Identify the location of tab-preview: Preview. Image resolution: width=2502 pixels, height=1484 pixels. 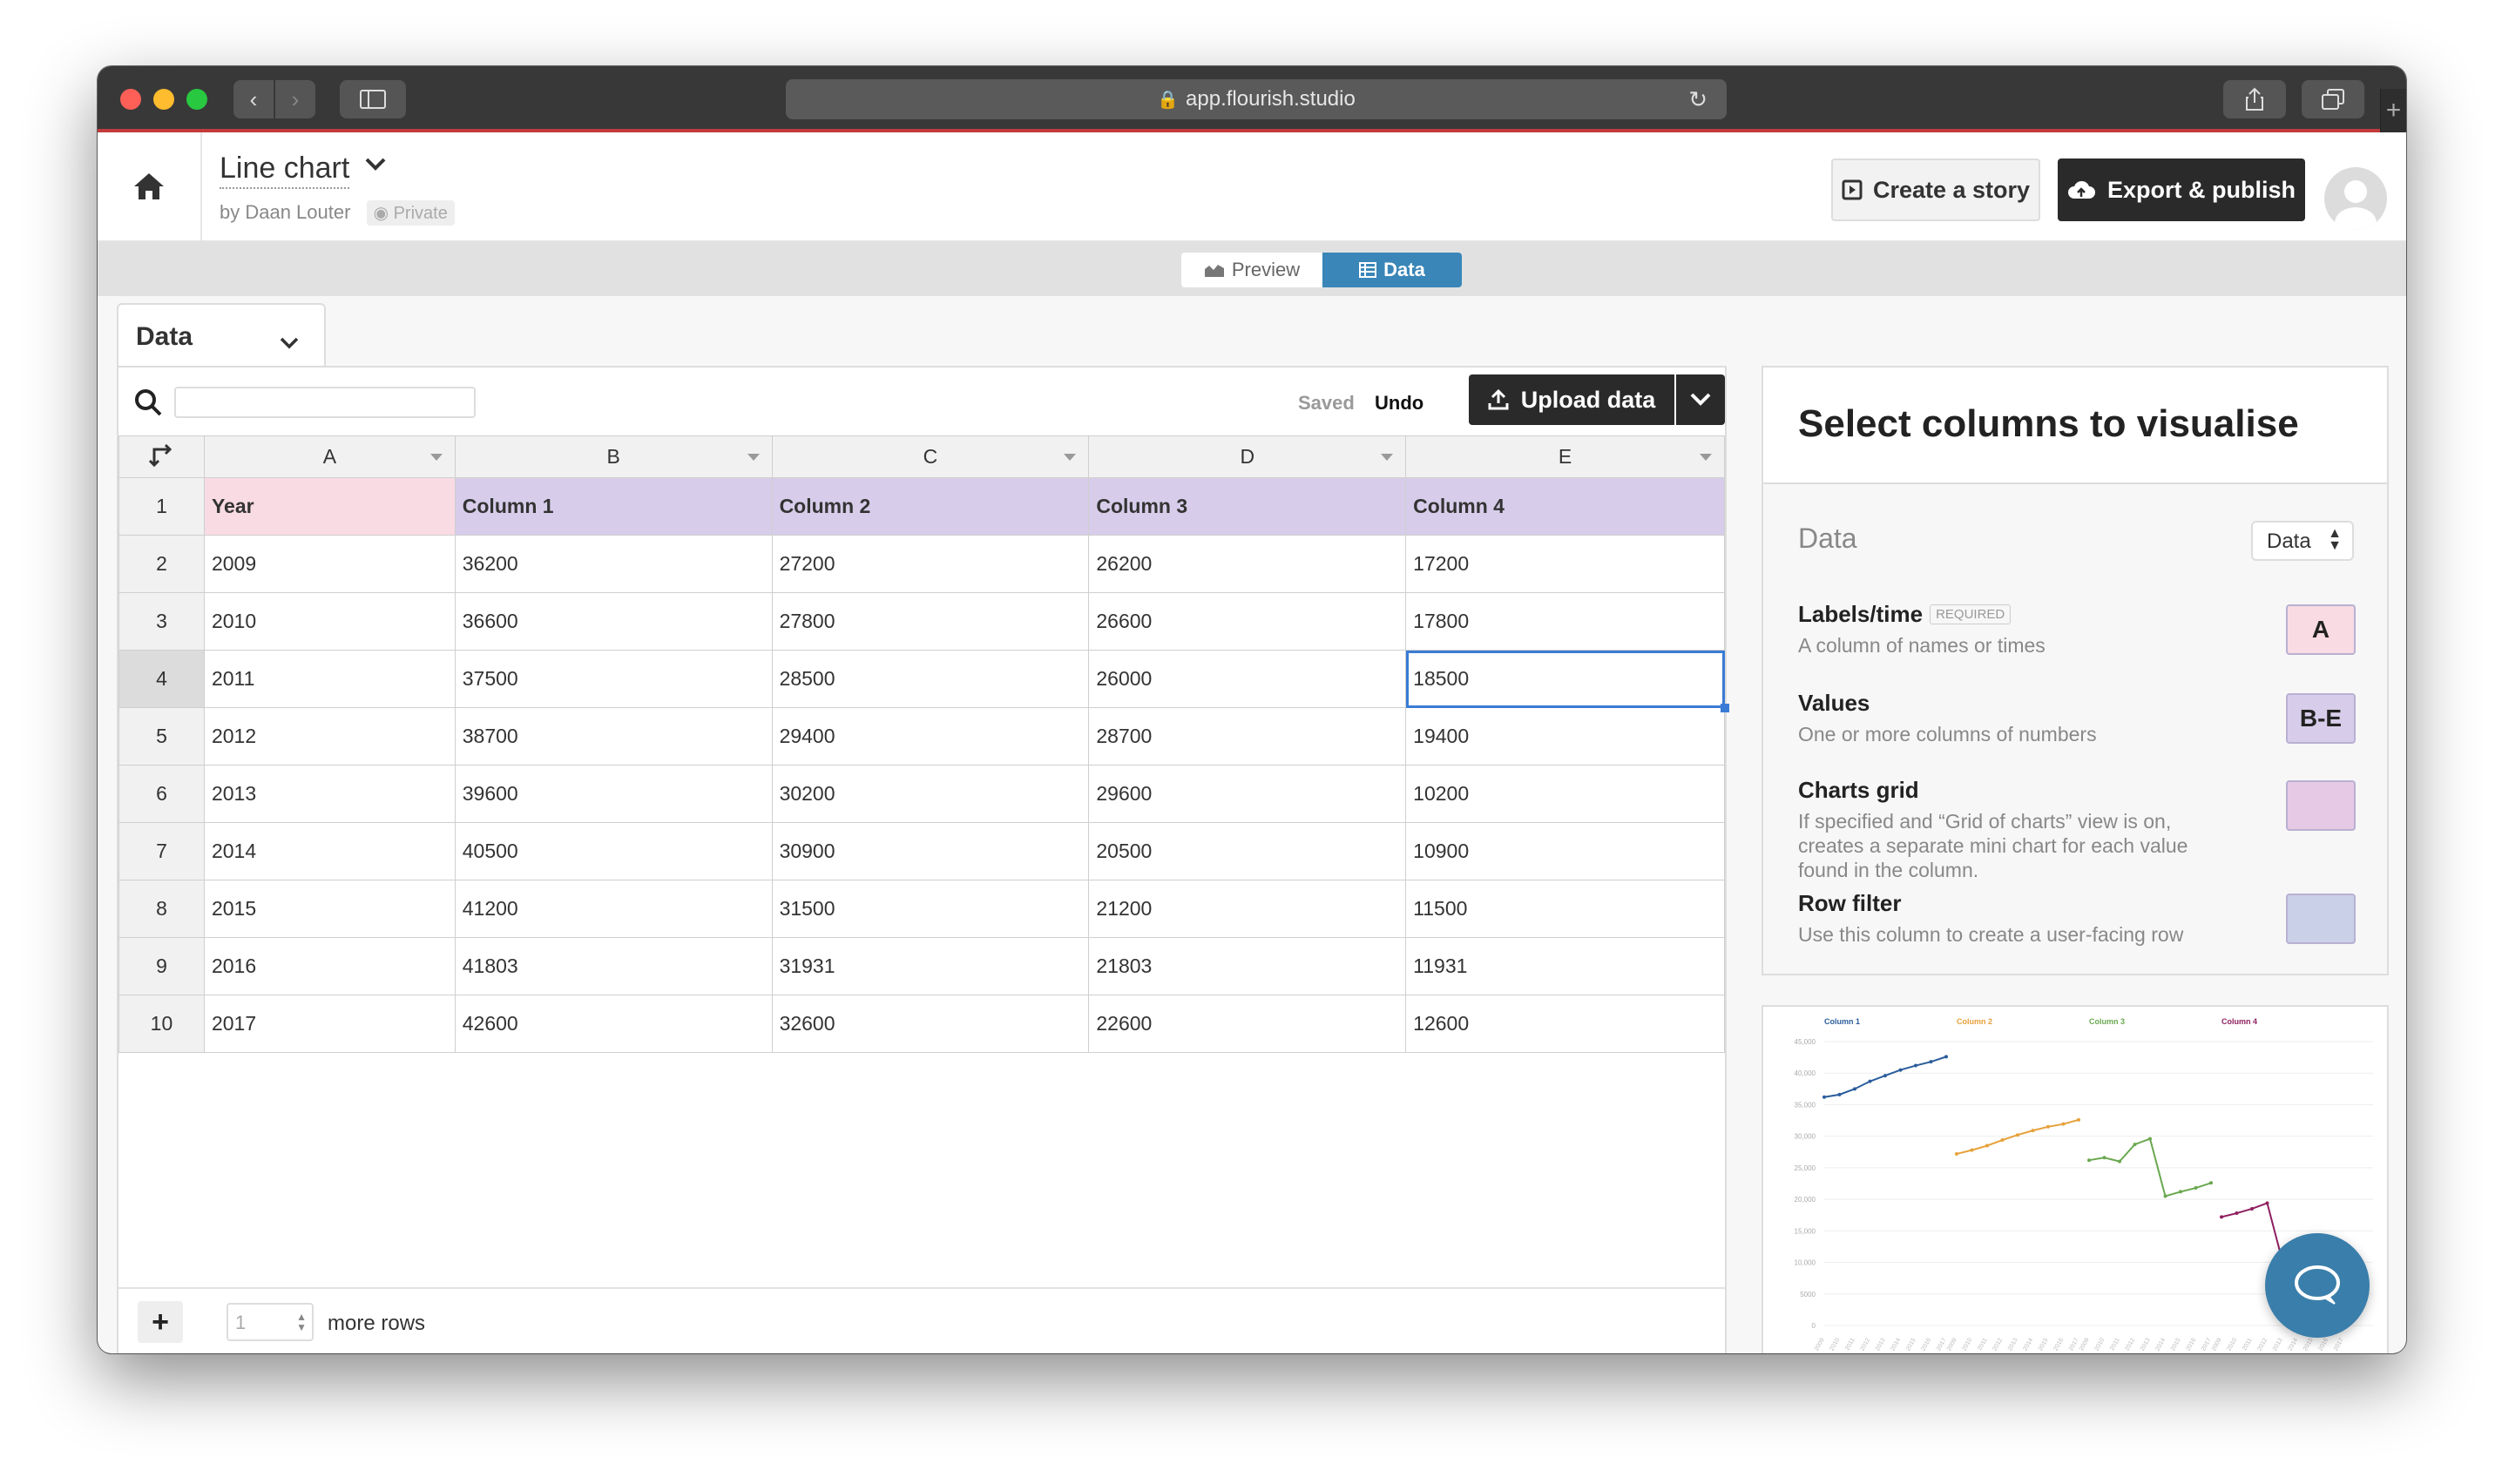
(1251, 270).